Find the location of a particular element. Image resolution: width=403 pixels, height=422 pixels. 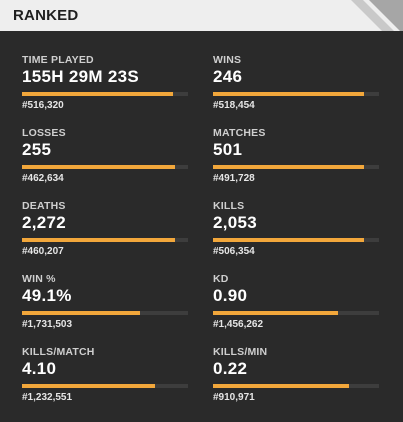

stat-value: 2,053 is located at coordinates (235, 222).